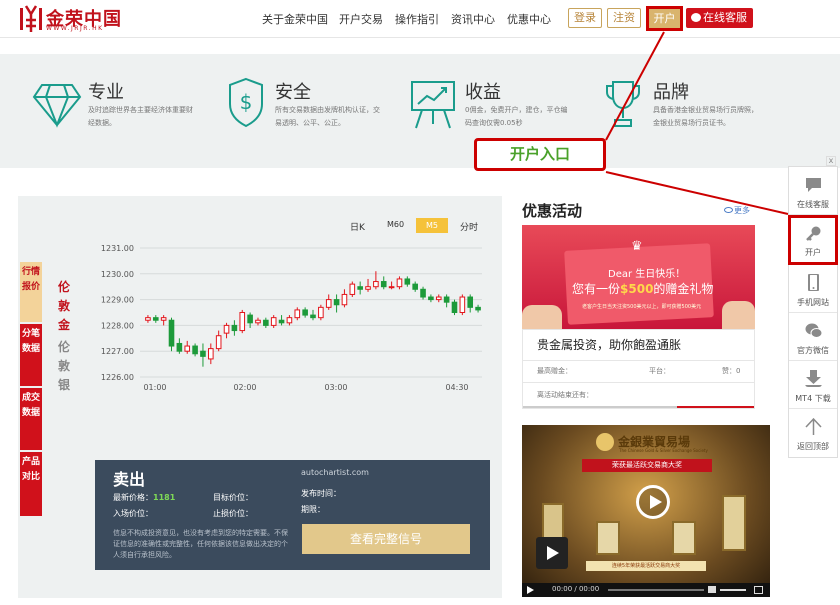 The height and width of the screenshot is (605, 840). Describe the element at coordinates (813, 204) in the screenshot. I see `floatbar-label: 在线客服` at that location.